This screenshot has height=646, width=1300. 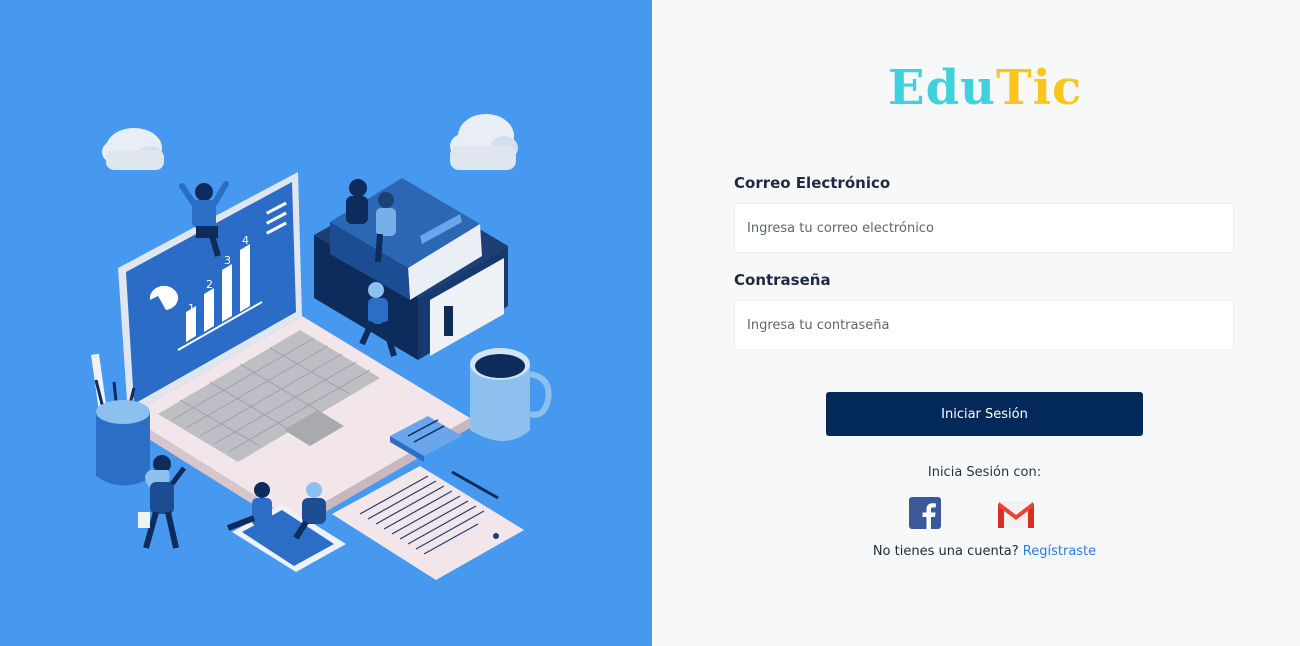 I want to click on gmail-icon, so click(x=1016, y=514).